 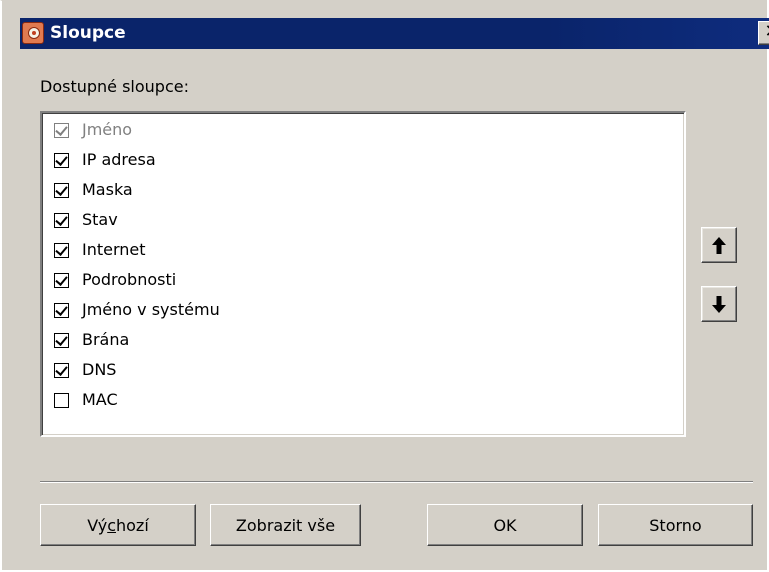 I want to click on separator, so click(x=396, y=482).